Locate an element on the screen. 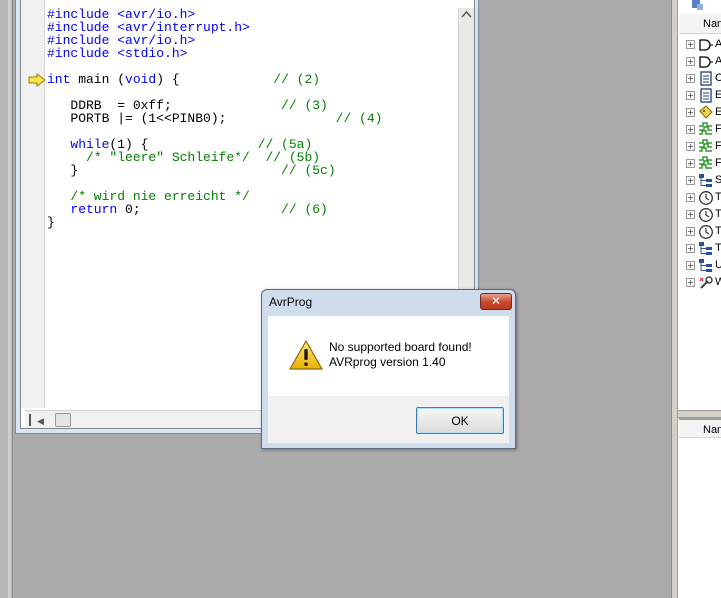 The height and width of the screenshot is (598, 721). tree-item: + C is located at coordinates (702, 78).